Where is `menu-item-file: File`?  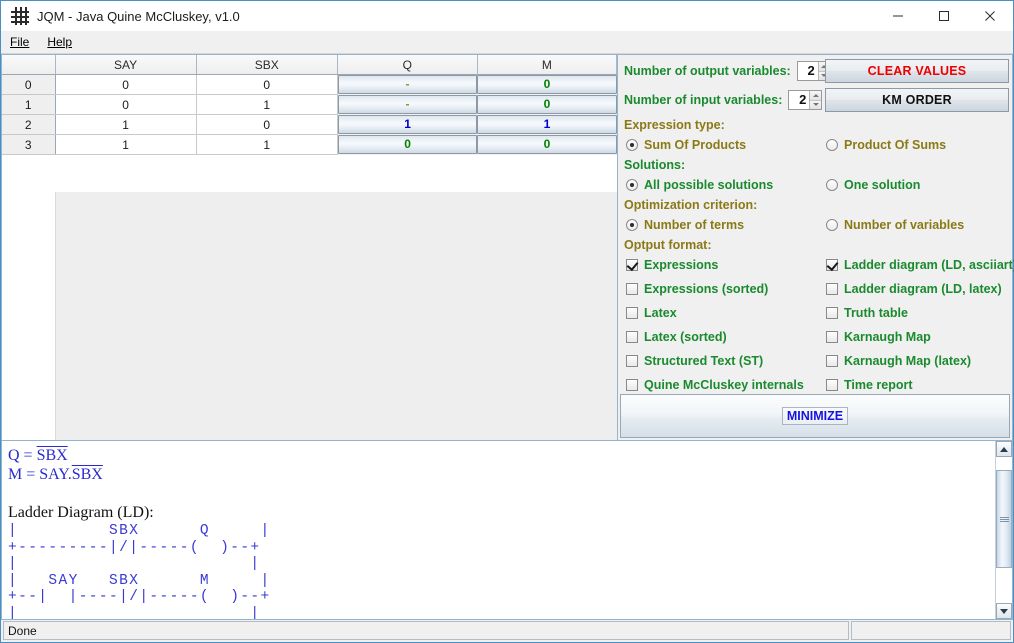 menu-item-file: File is located at coordinates (19, 42).